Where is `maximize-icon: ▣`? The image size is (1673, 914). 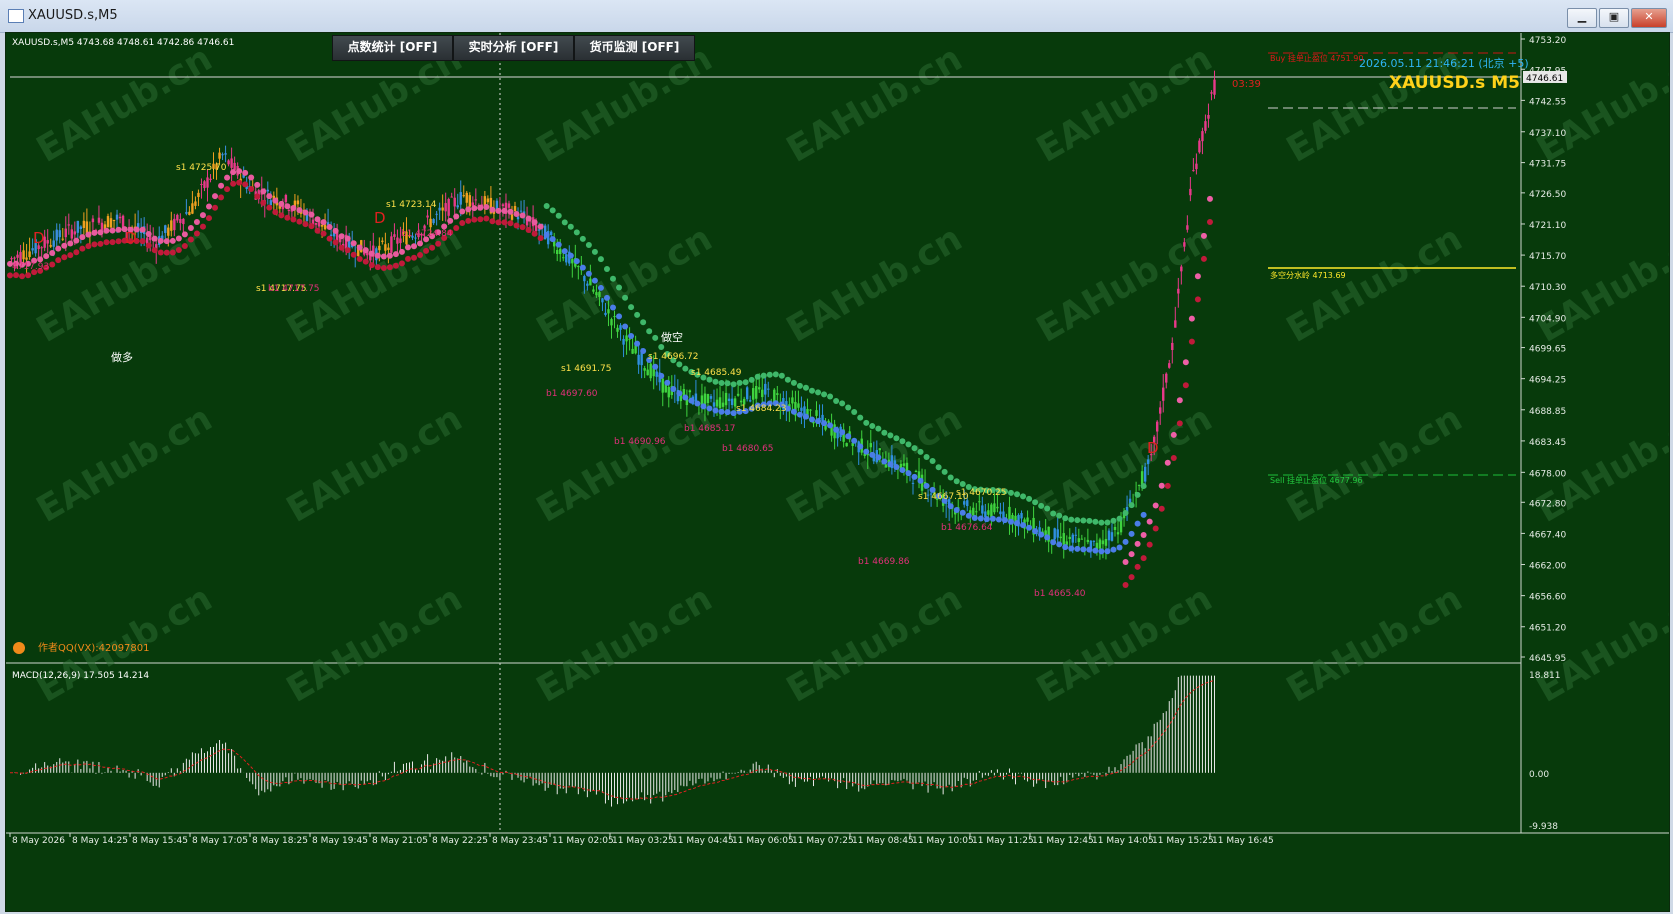 maximize-icon: ▣ is located at coordinates (1614, 18).